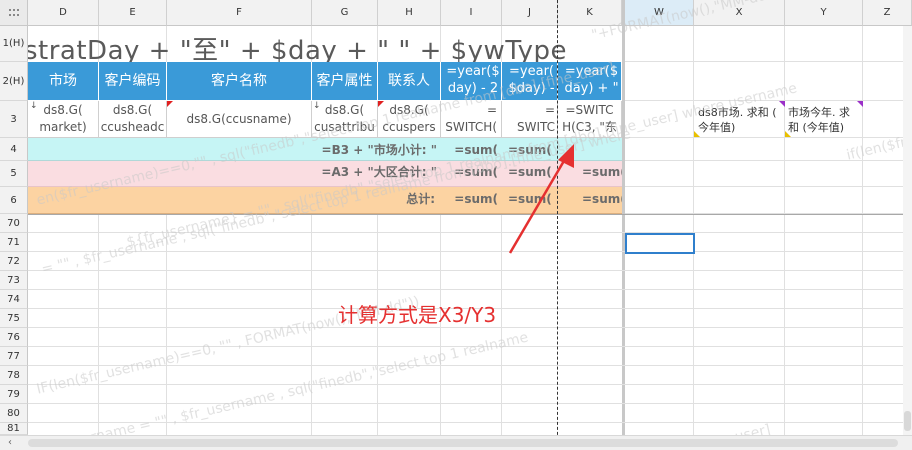  I want to click on row-header: 77, so click(14, 356).